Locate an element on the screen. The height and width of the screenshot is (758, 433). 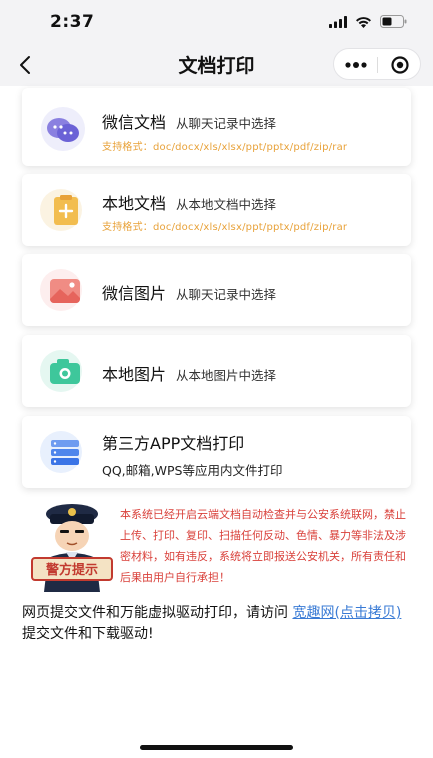
status-icons is located at coordinates (368, 21).